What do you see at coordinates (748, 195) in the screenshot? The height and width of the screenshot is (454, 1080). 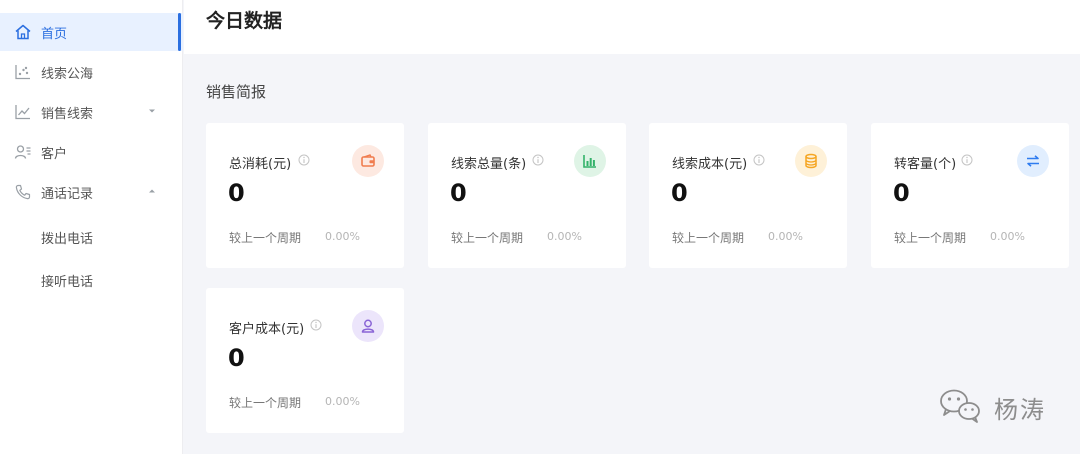 I see `stat-card-lead-cost: 线索成本(元) 0 较上一个周期 0.00%` at bounding box center [748, 195].